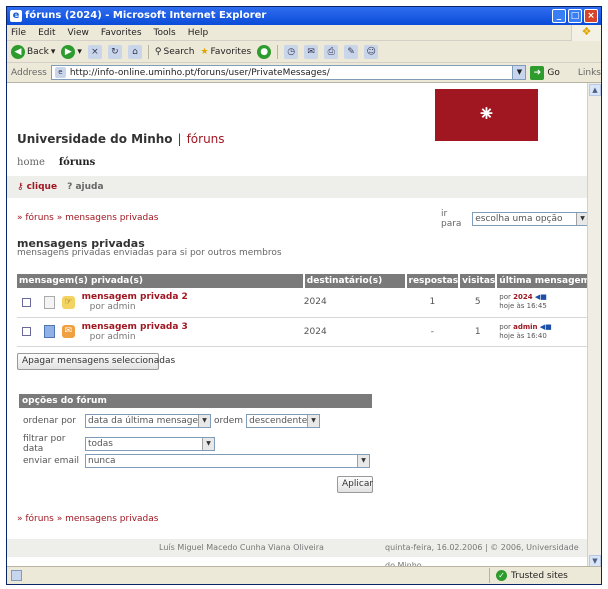 Image resolution: width=608 pixels, height=589 pixels. What do you see at coordinates (589, 73) in the screenshot?
I see `links-button: Links` at bounding box center [589, 73].